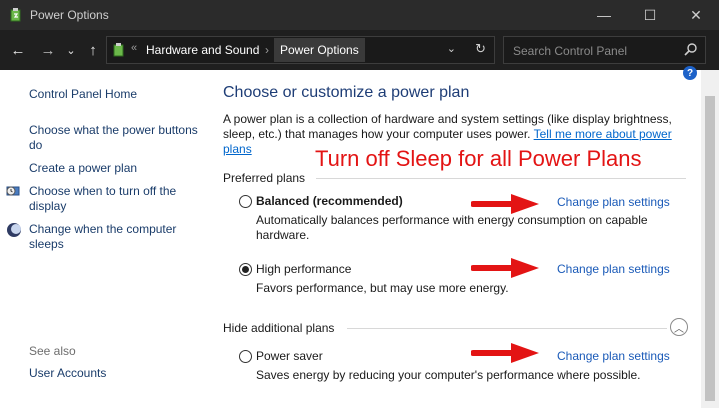  What do you see at coordinates (245, 269) in the screenshot?
I see `radio-high-performance` at bounding box center [245, 269].